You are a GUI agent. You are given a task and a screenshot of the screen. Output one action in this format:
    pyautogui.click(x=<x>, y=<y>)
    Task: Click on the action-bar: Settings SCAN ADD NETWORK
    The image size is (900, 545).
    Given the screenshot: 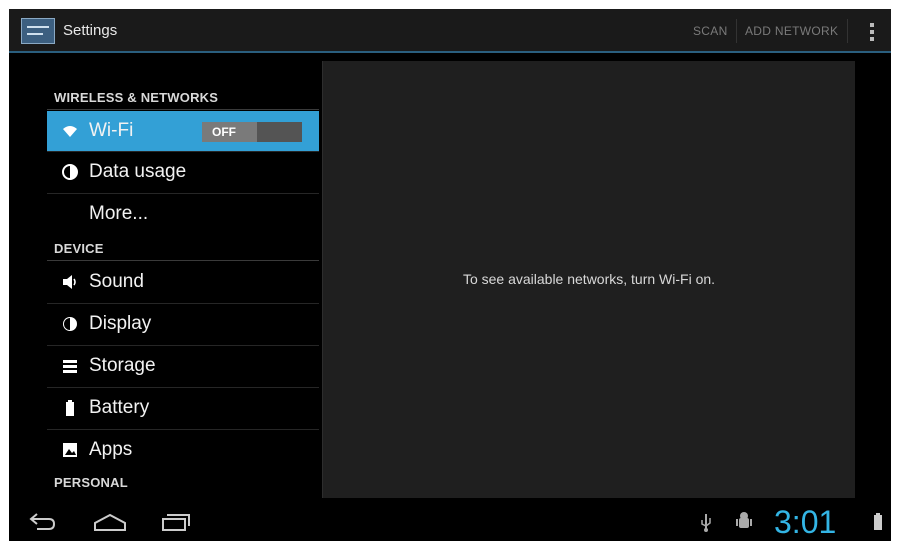 What is the action you would take?
    pyautogui.click(x=450, y=31)
    